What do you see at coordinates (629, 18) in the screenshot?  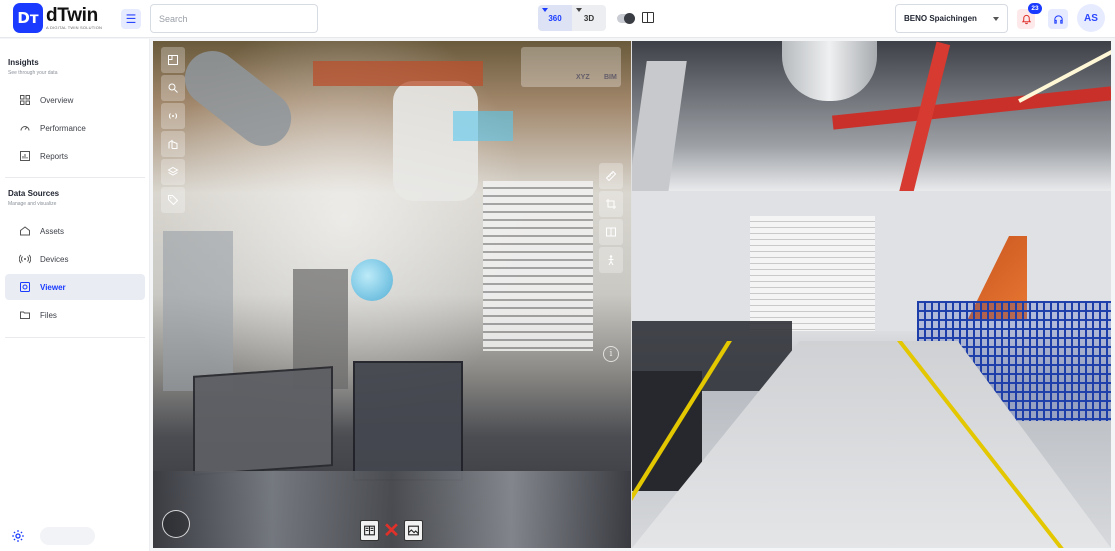 I see `toggle-knob` at bounding box center [629, 18].